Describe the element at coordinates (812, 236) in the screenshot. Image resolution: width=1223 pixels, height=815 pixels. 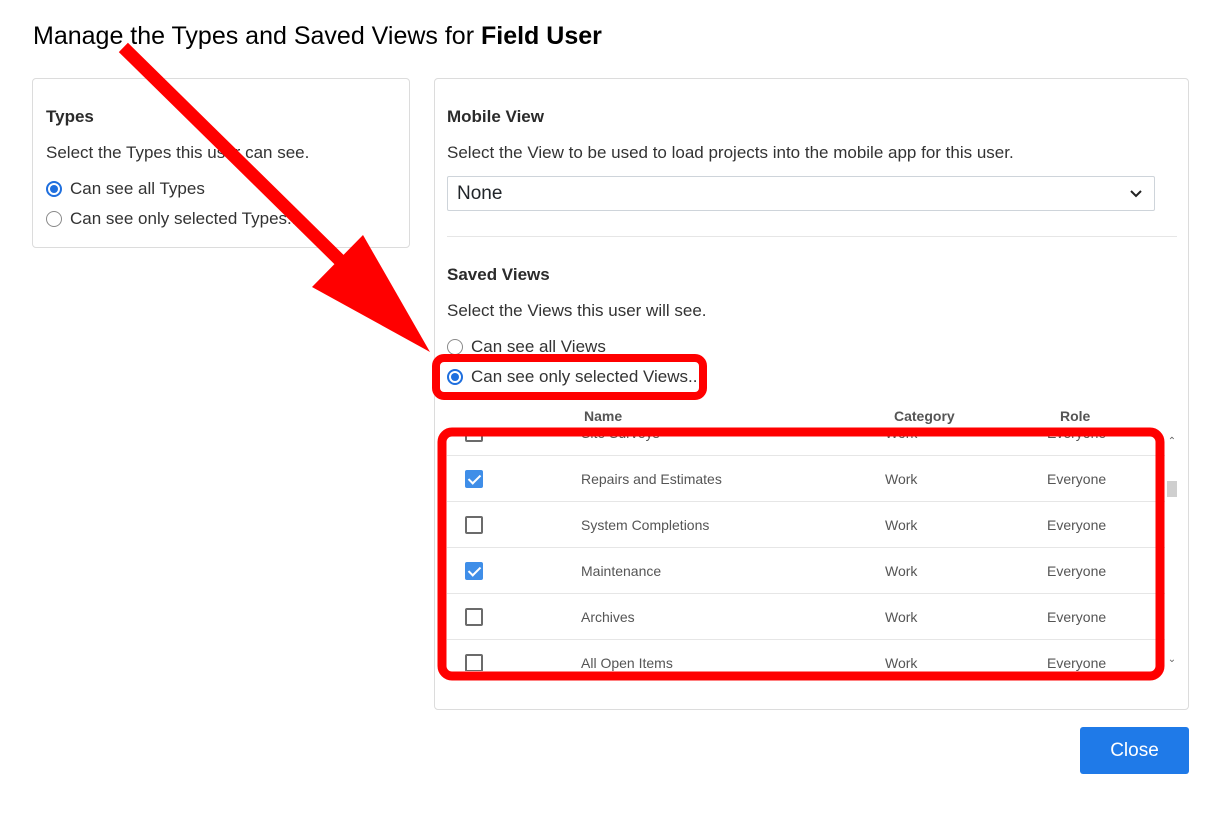
I see `section-divider` at that location.